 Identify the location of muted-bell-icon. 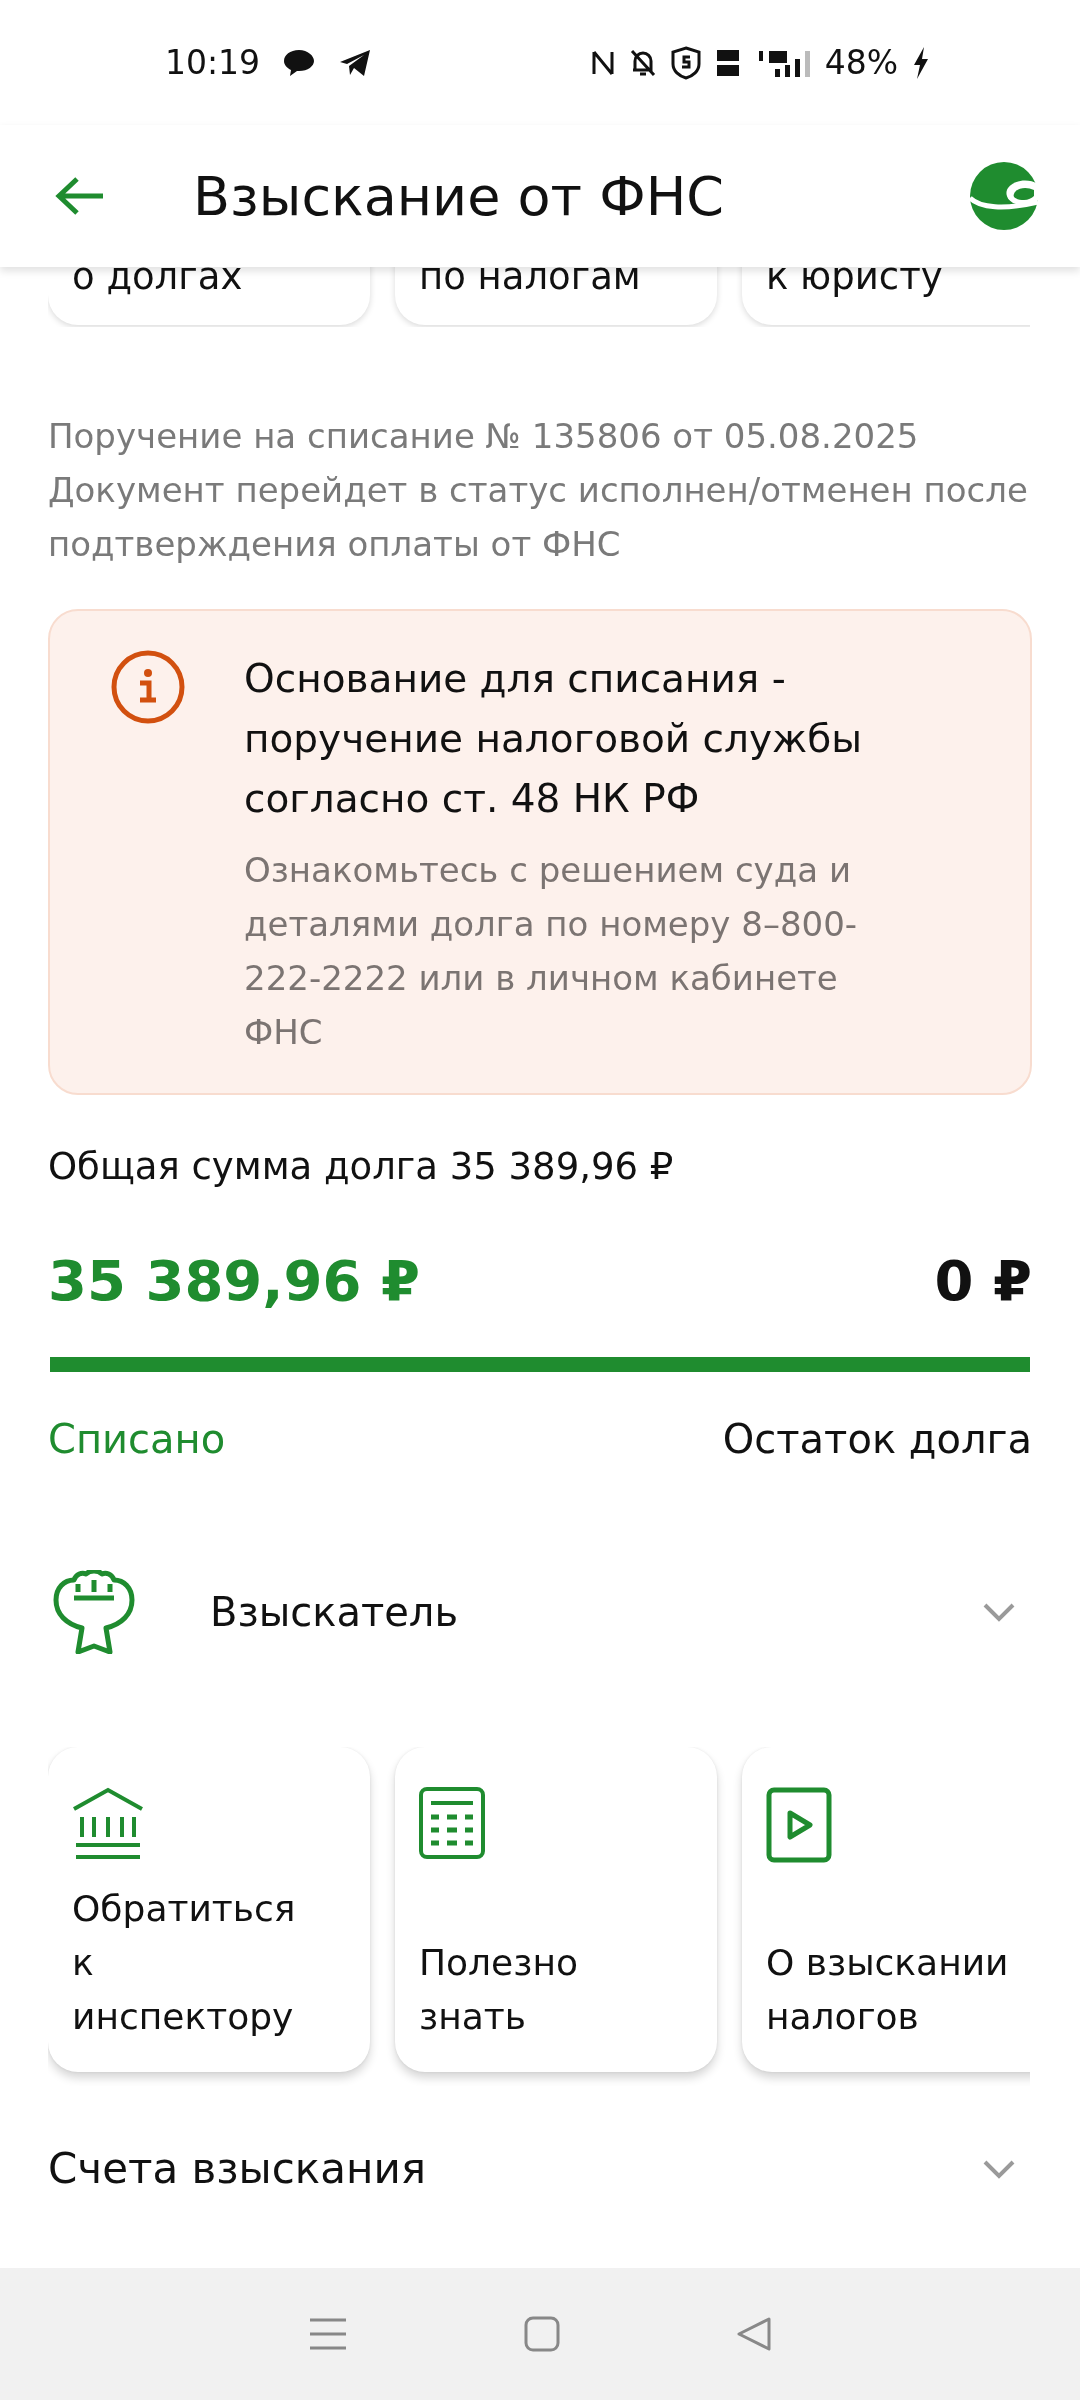
(642, 62).